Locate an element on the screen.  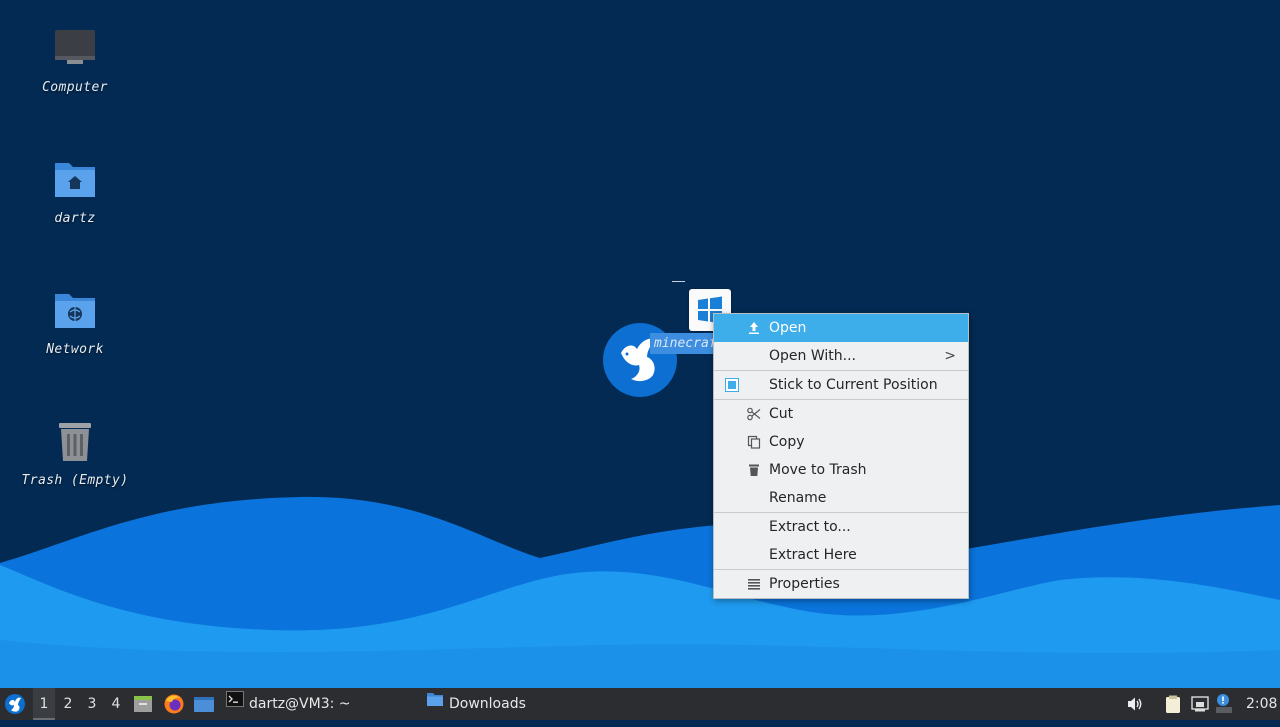
desktop-icon-computer: Computer is located at coordinates (75, 60).